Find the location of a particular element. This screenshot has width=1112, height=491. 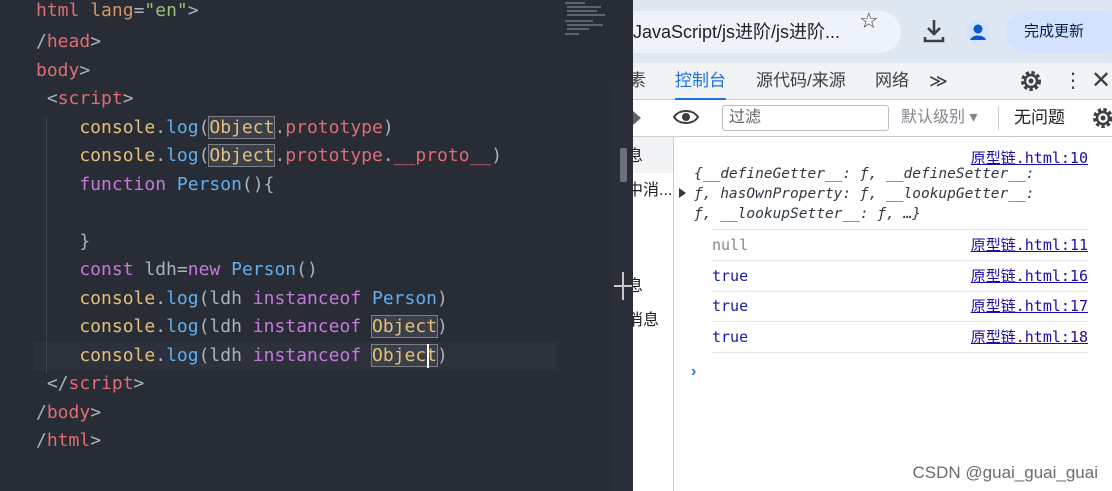

browser-toolbar: JavaScript/js进阶/js进阶... ☆ 完成更新 is located at coordinates (872, 31).